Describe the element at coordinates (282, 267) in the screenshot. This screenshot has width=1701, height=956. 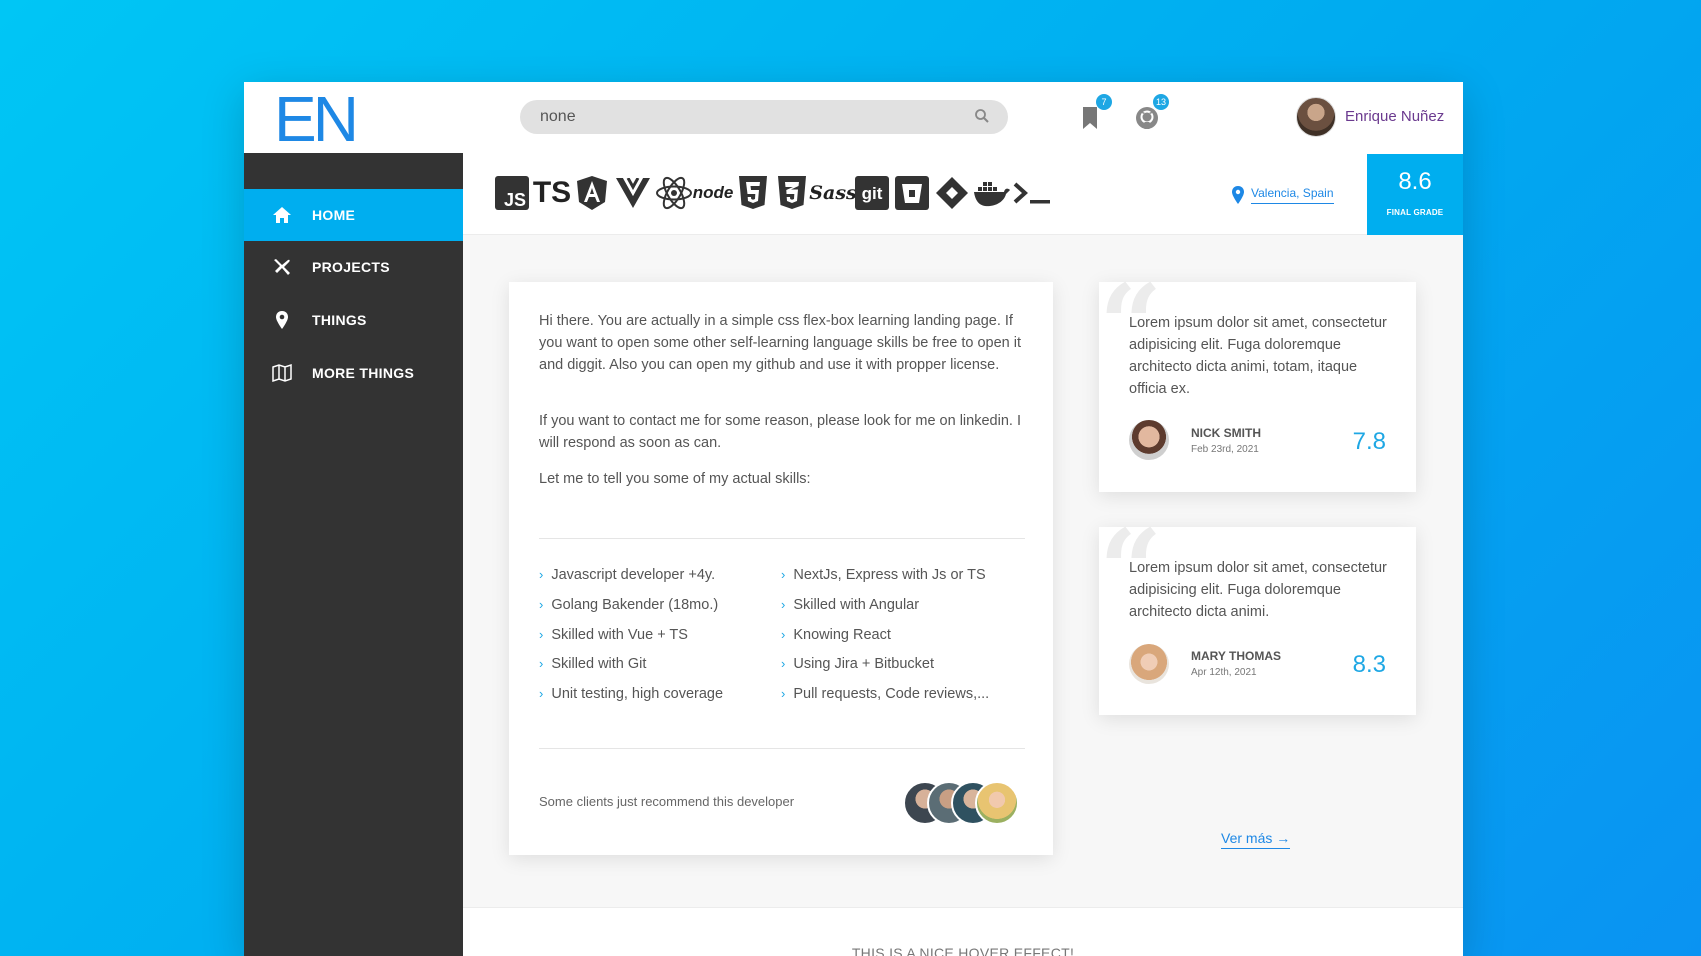
I see `plane-icon` at that location.